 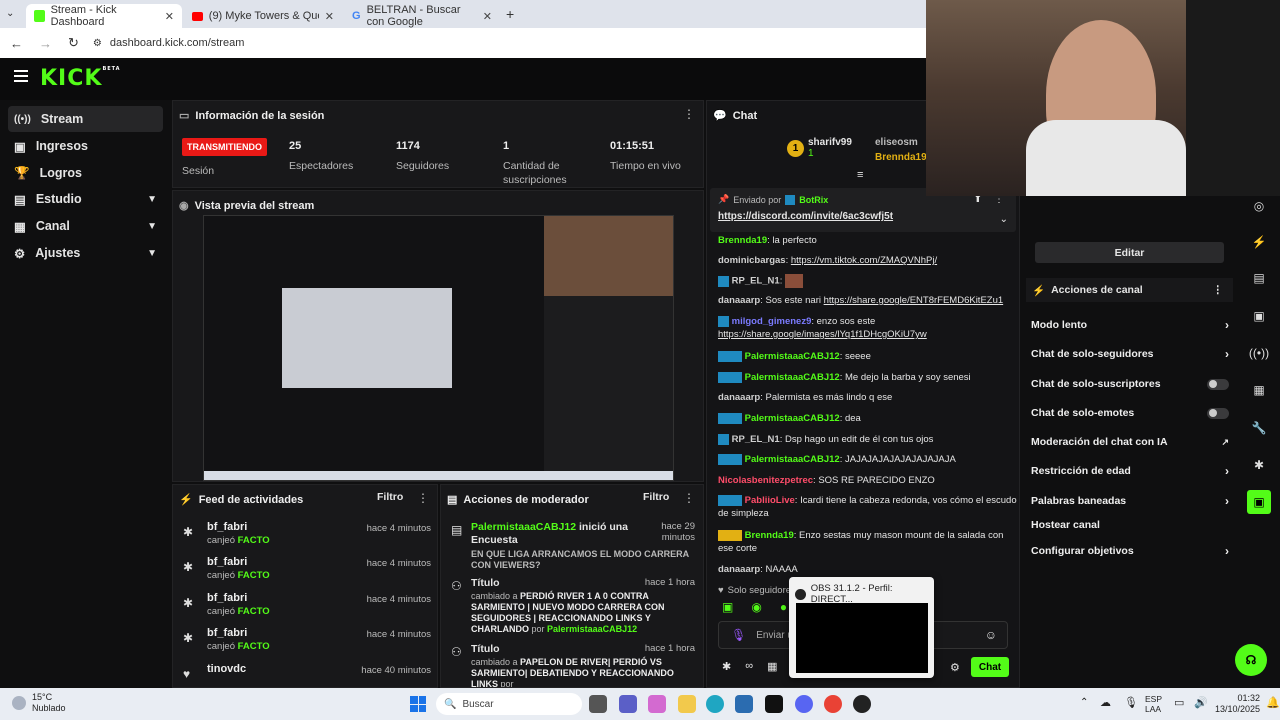 What do you see at coordinates (1153, 704) in the screenshot?
I see `language-indicator: ESP LAA` at bounding box center [1153, 704].